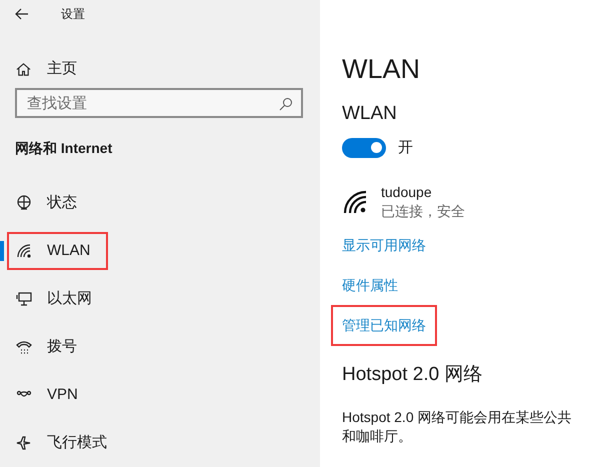  Describe the element at coordinates (57, 203) in the screenshot. I see `nav-item: 状态` at that location.